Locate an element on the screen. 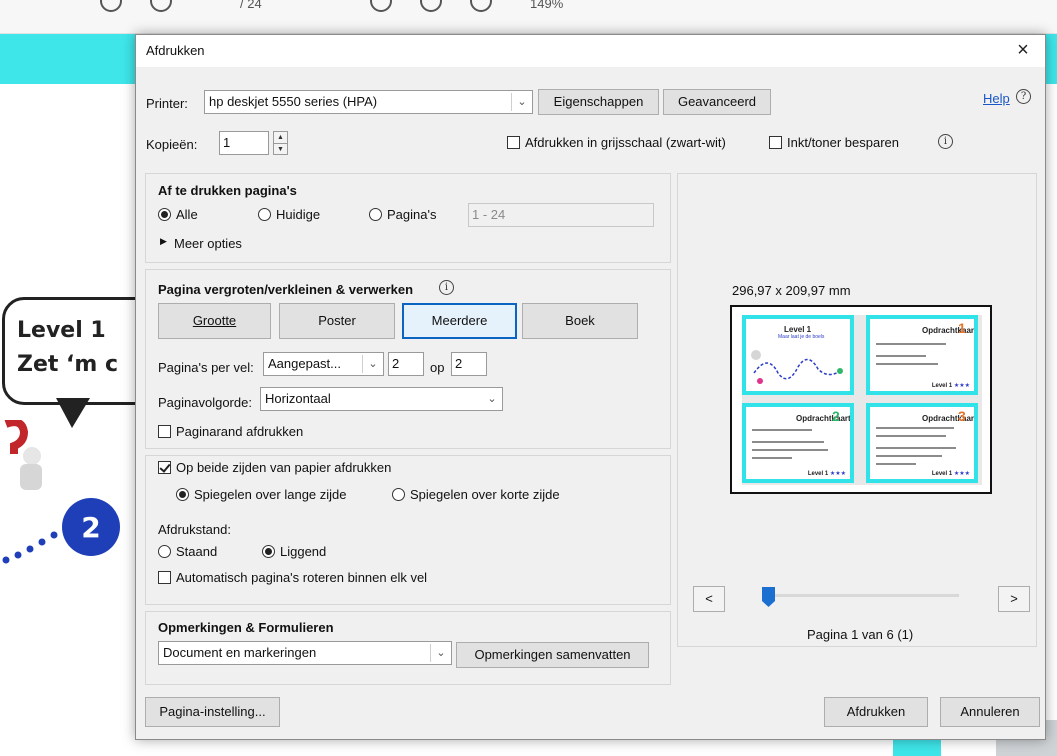 The height and width of the screenshot is (756, 1057). page-range-input: 1 - 24 is located at coordinates (561, 215).